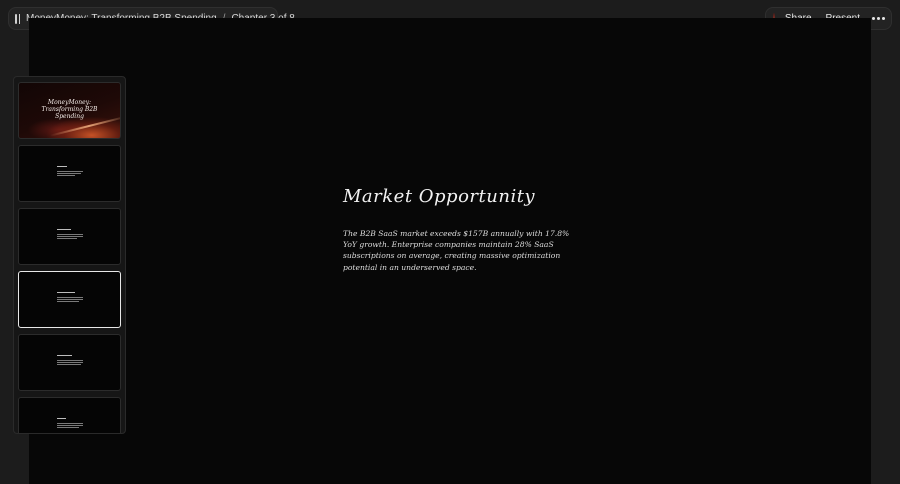 This screenshot has width=900, height=484. What do you see at coordinates (878, 18) in the screenshot?
I see `ellipsis-icon` at bounding box center [878, 18].